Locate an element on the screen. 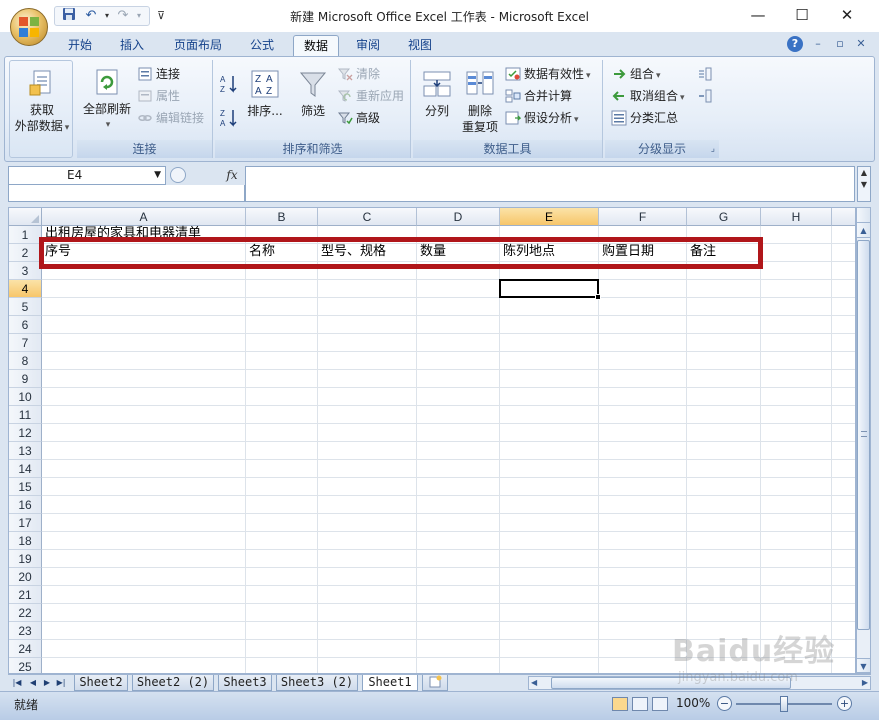 This screenshot has height=720, width=879. help-icon: ? is located at coordinates (795, 44).